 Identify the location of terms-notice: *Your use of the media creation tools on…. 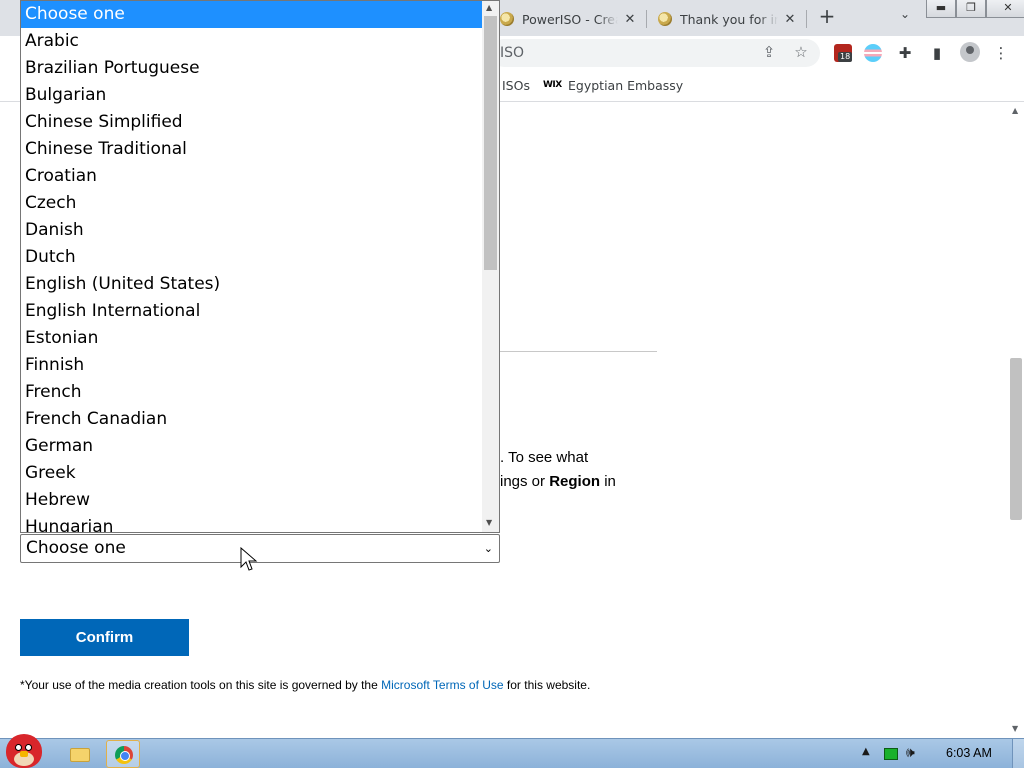
(305, 685).